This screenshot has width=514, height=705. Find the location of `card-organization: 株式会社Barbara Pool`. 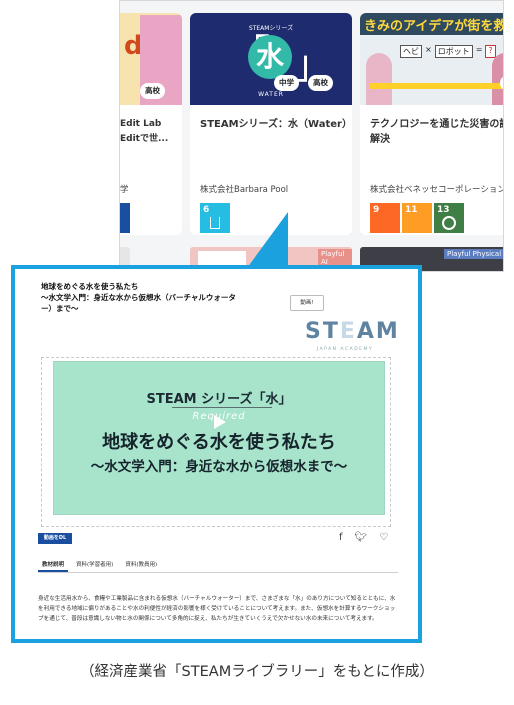

card-organization: 株式会社Barbara Pool is located at coordinates (244, 190).